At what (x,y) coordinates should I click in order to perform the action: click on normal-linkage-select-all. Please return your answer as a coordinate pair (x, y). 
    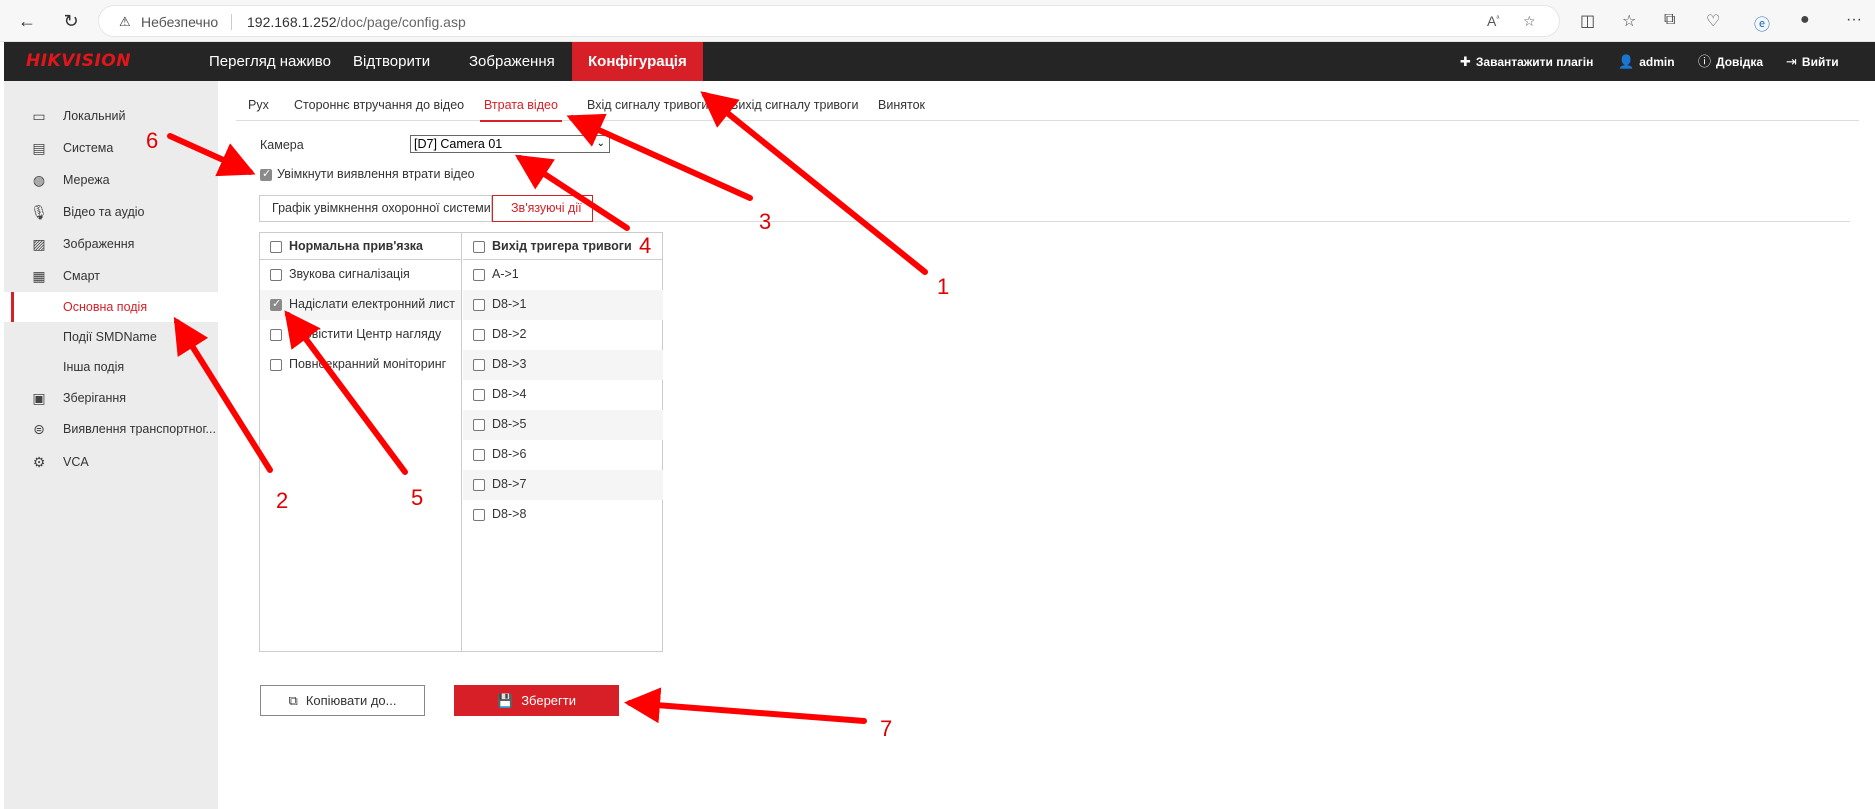
    Looking at the image, I should click on (276, 247).